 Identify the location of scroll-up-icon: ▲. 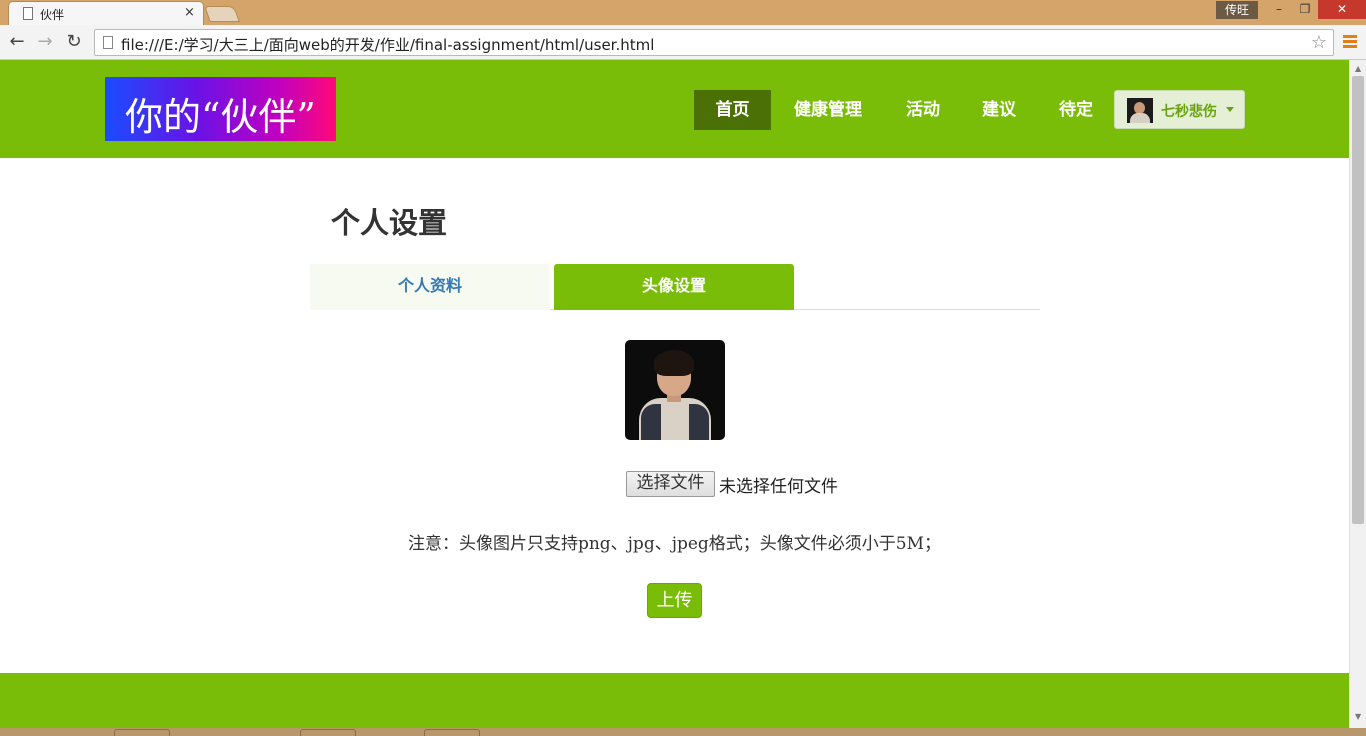
(1358, 68).